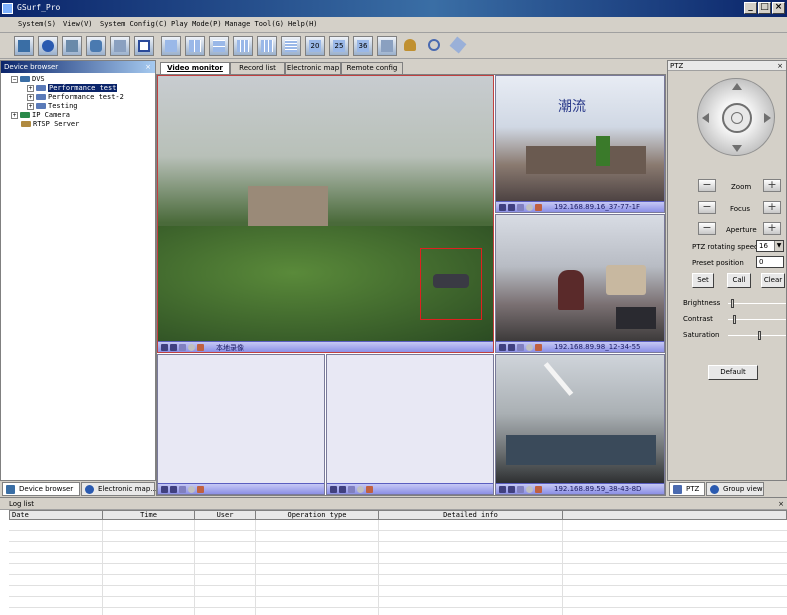  What do you see at coordinates (781, 504) in the screenshot?
I see `log-list-close-button: ×` at bounding box center [781, 504].